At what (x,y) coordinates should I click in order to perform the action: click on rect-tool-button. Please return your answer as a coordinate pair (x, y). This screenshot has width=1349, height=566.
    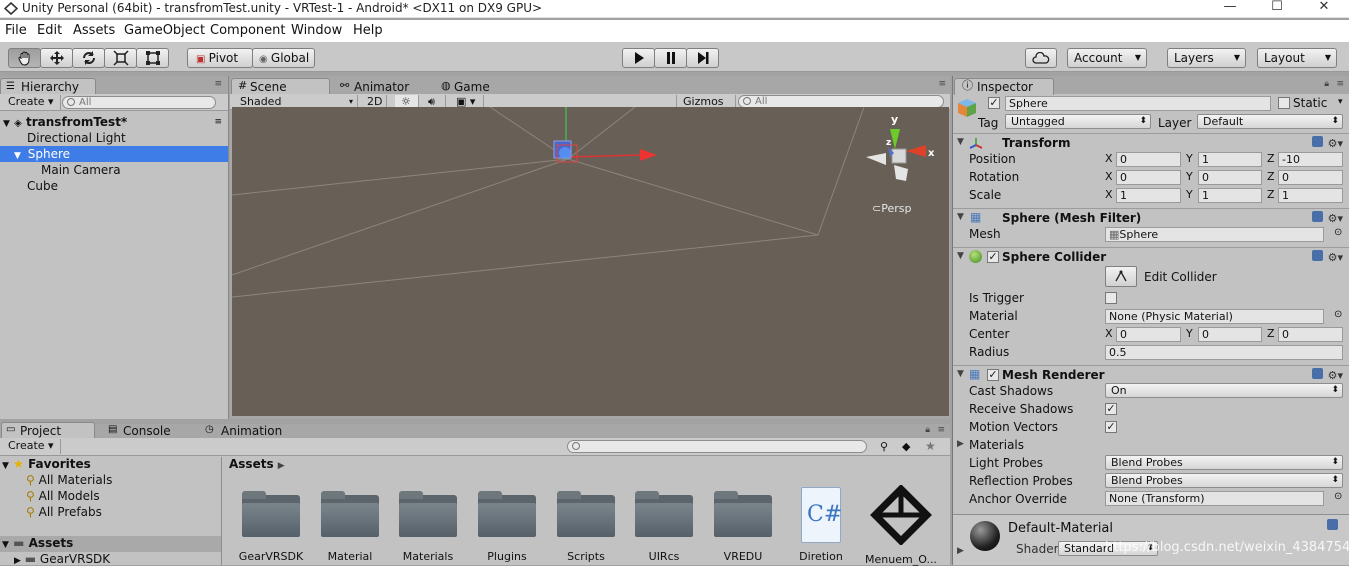
    Looking at the image, I should click on (152, 58).